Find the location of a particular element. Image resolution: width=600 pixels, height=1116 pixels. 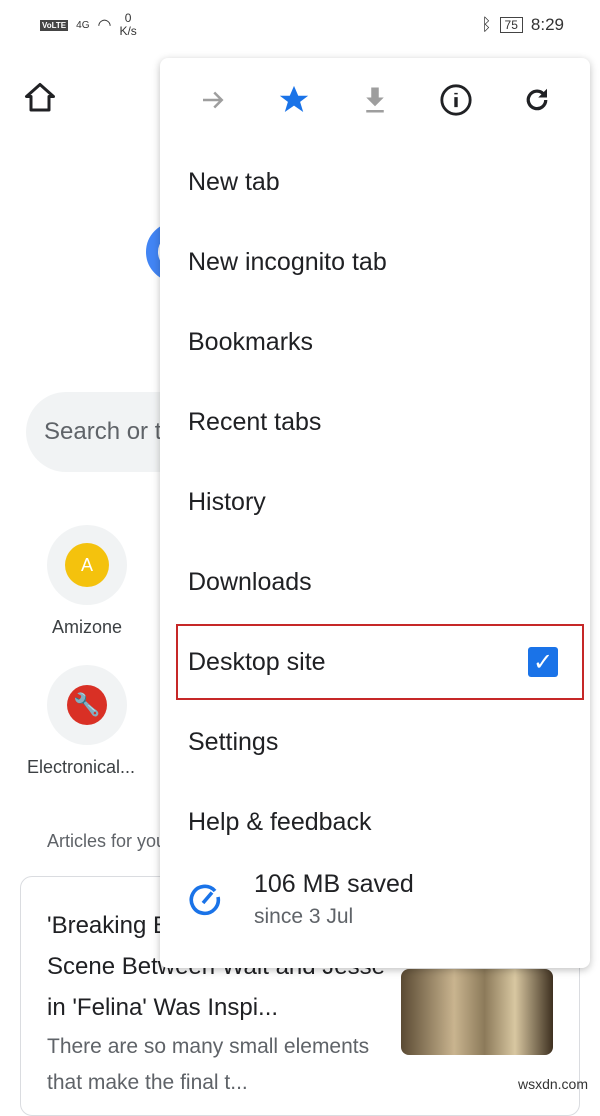

menu-item-history: History is located at coordinates (375, 502).